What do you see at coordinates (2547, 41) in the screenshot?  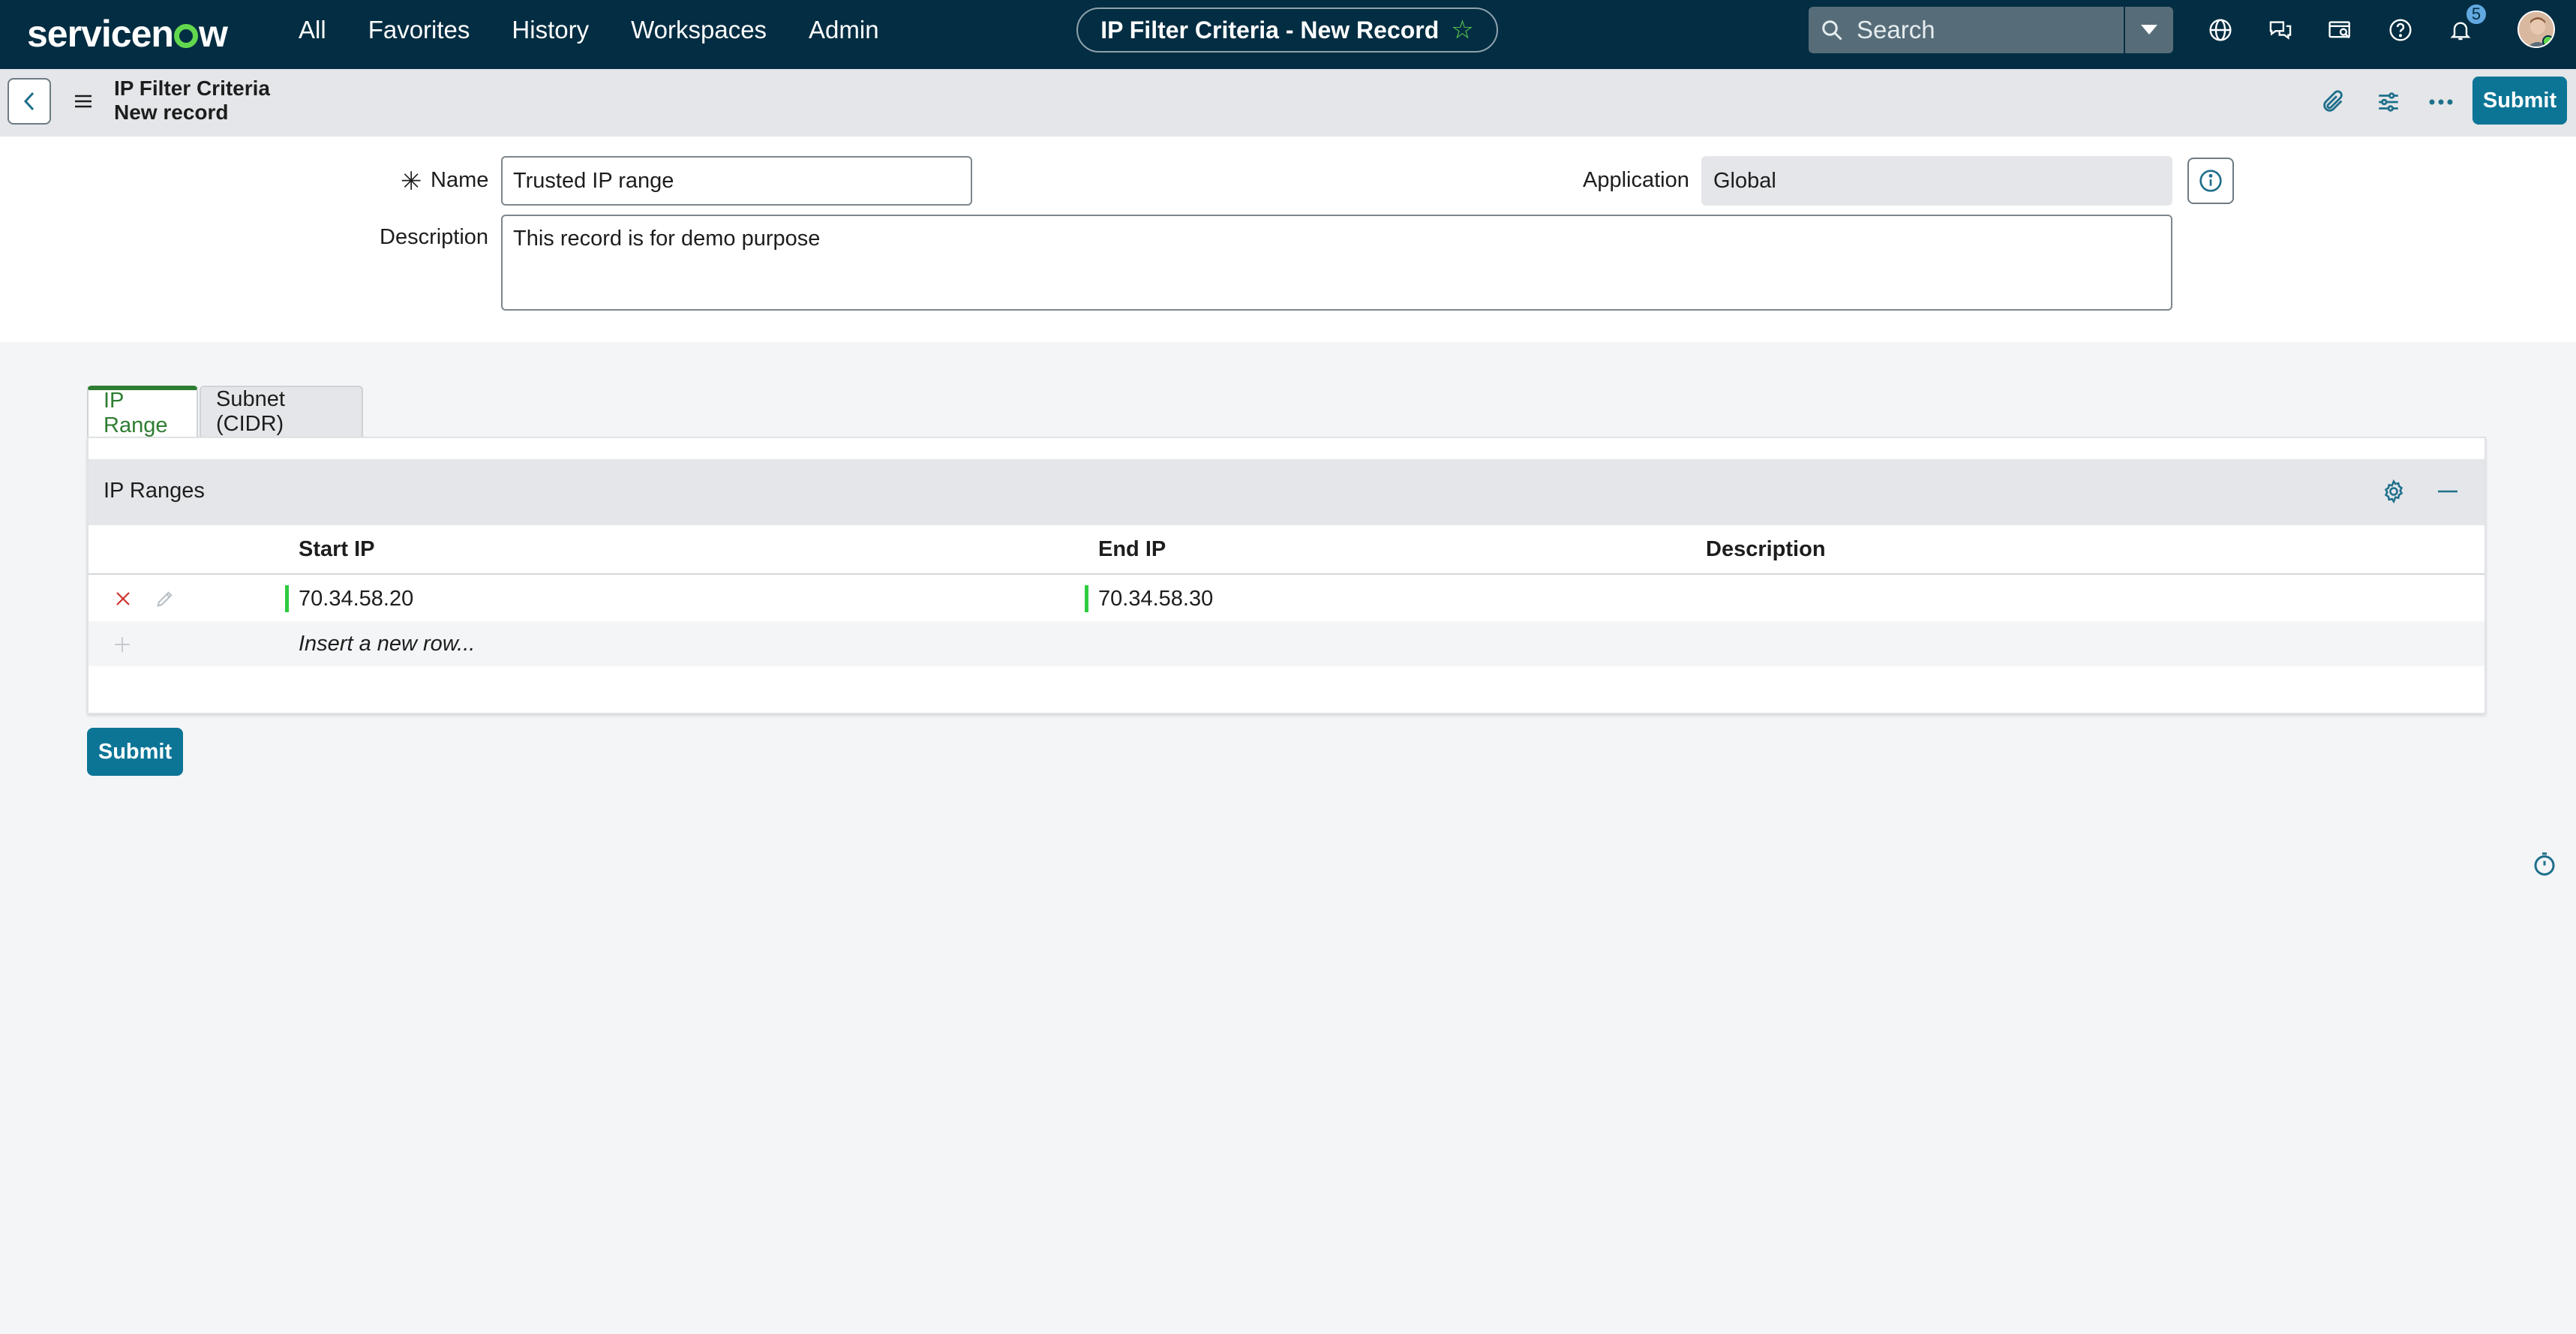 I see `presence-status-dot` at bounding box center [2547, 41].